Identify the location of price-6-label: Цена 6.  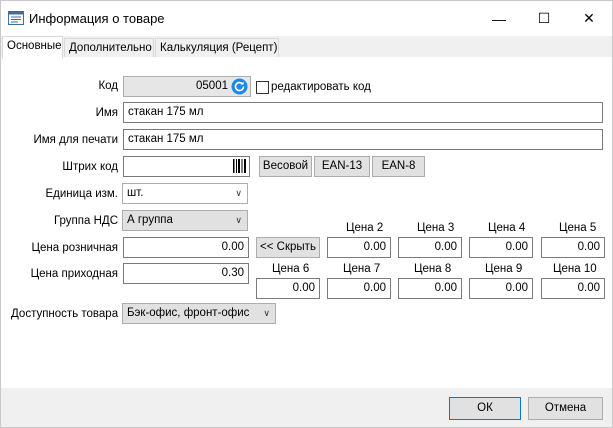
(291, 269).